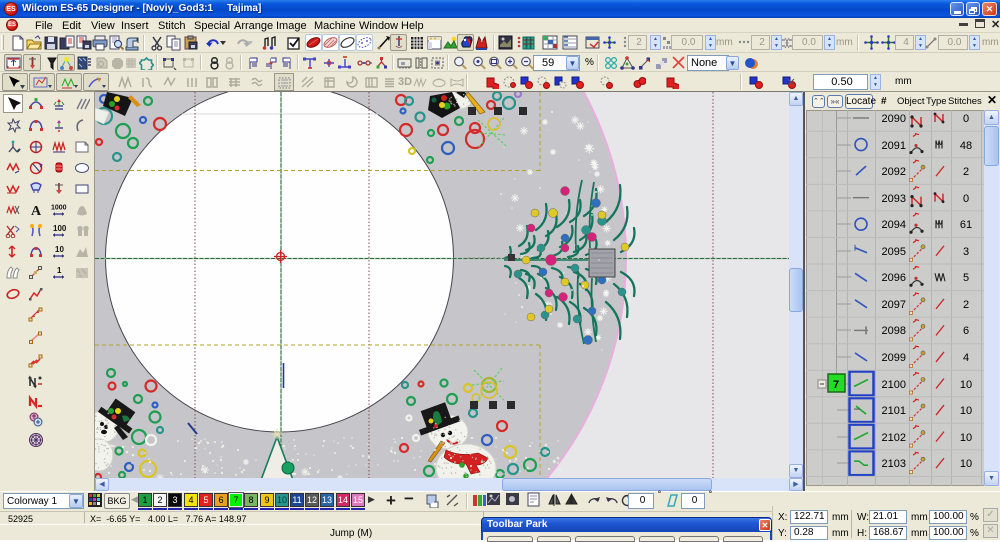 This screenshot has width=1000, height=542. Describe the element at coordinates (894, 278) in the screenshot. I see `svg-text: 2096` at that location.